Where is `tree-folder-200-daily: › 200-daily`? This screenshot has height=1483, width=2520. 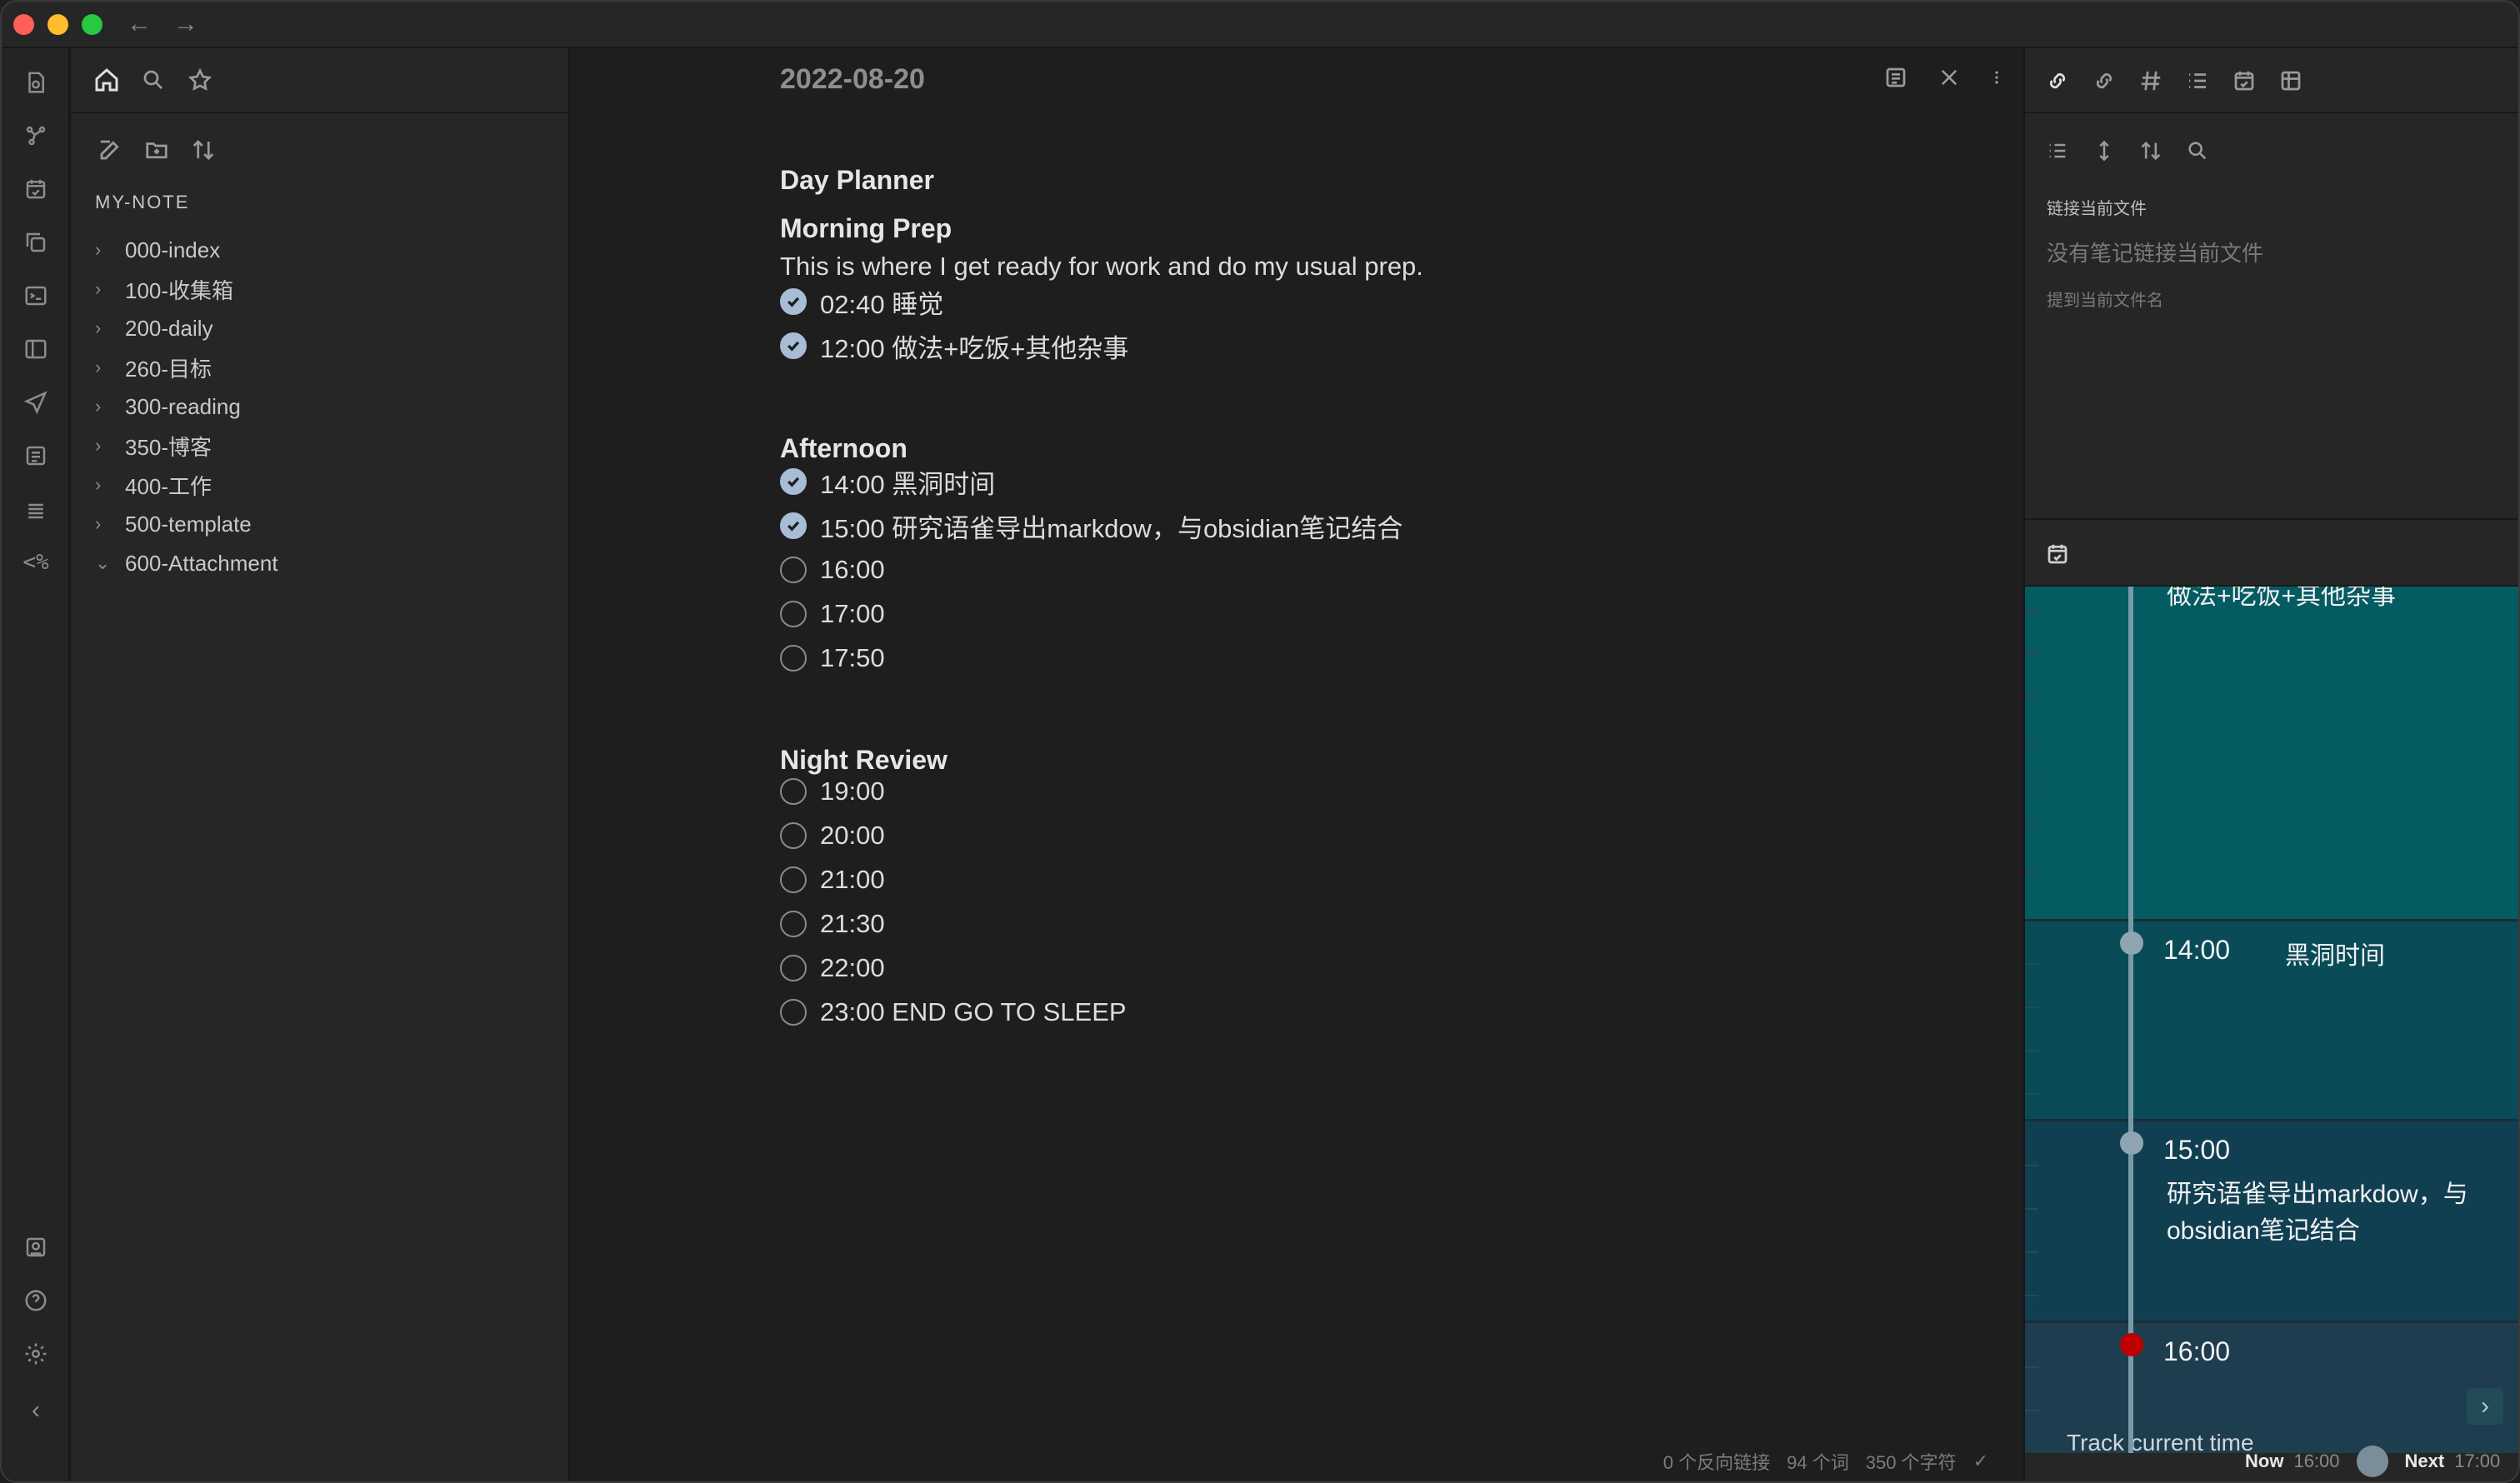 tree-folder-200-daily: › 200-daily is located at coordinates (154, 329).